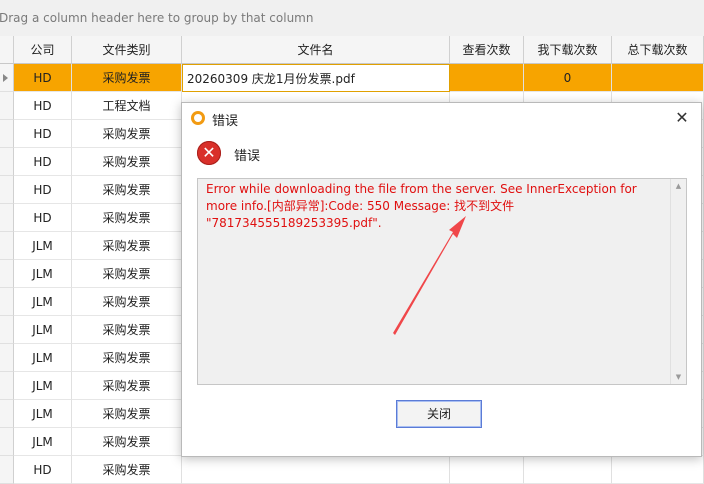 The height and width of the screenshot is (484, 704). I want to click on cell-my-downloads, so click(568, 470).